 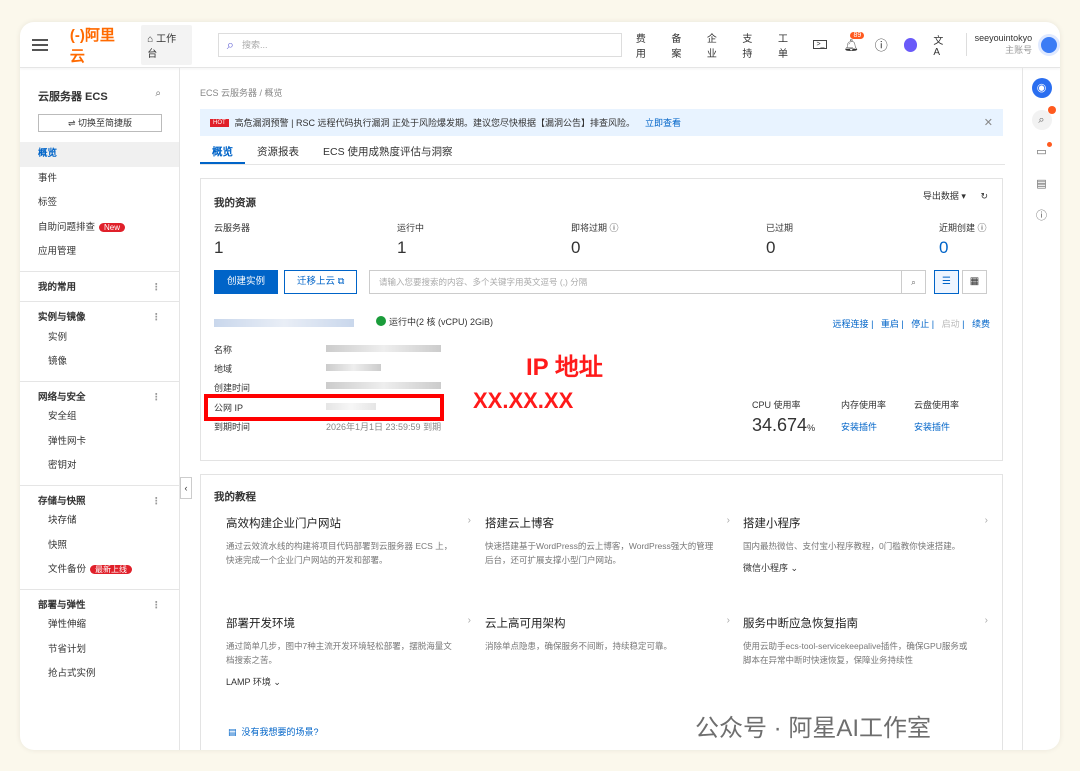 I want to click on close-icon: ✕, so click(x=988, y=122).